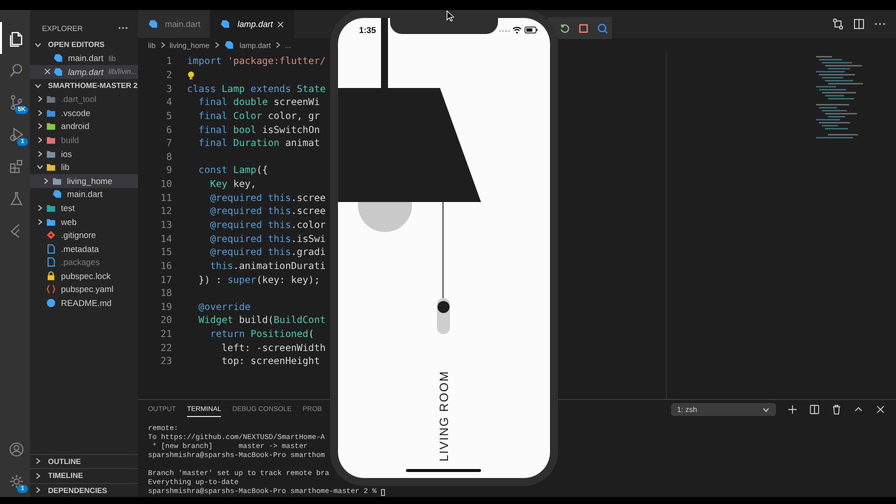 The height and width of the screenshot is (504, 896). I want to click on more-icon, so click(123, 28).